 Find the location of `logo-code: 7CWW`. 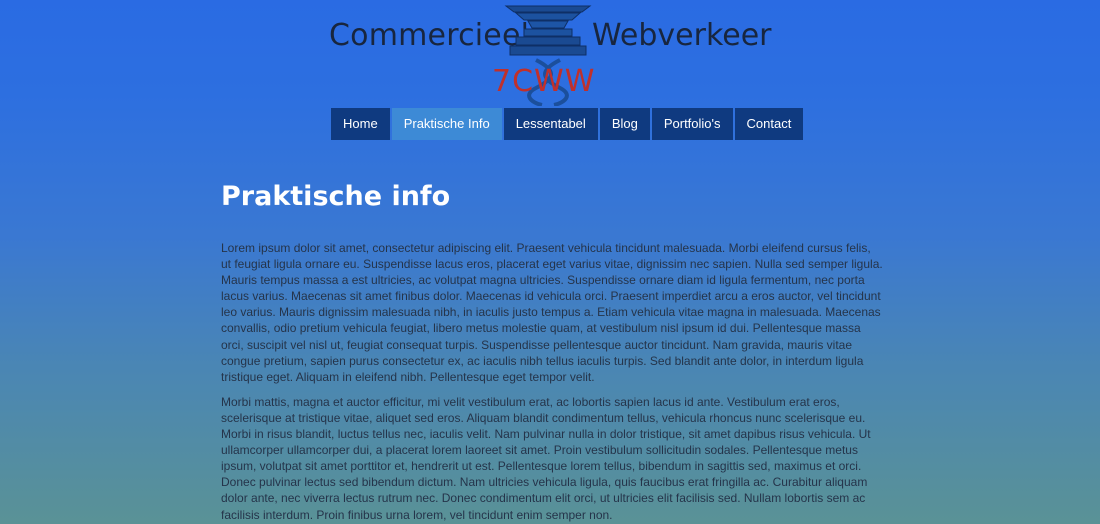

logo-code: 7CWW is located at coordinates (544, 81).